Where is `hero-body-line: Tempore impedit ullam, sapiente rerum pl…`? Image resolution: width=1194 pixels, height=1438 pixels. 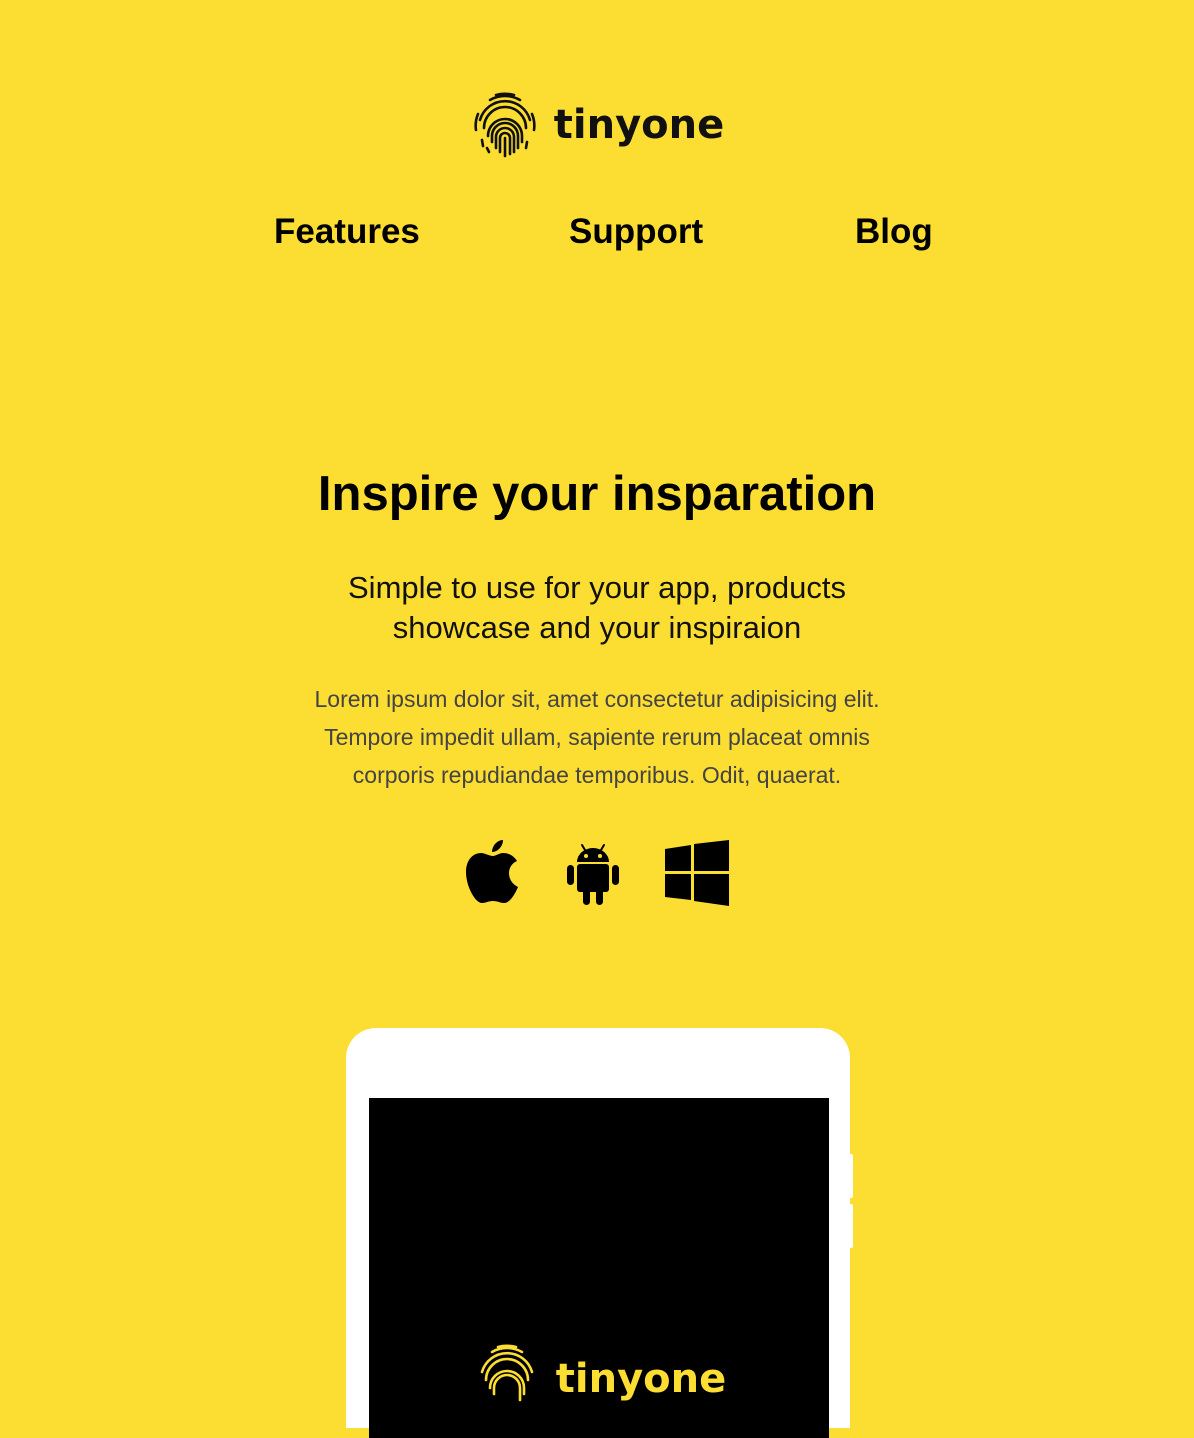
hero-body-line: Tempore impedit ullam, sapiente rerum pl… is located at coordinates (597, 737).